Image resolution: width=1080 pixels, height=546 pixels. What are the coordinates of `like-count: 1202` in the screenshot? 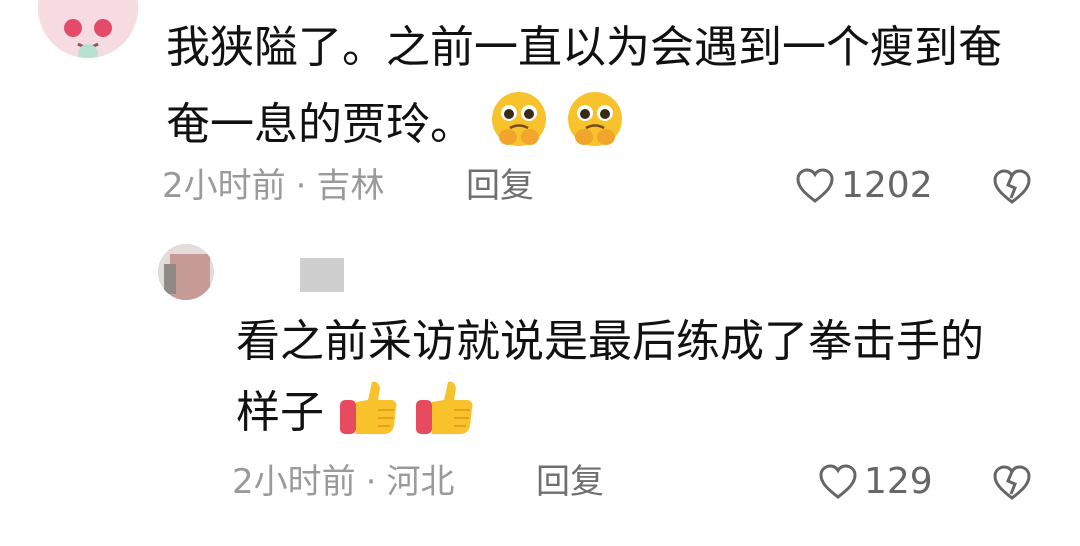 It's located at (887, 185).